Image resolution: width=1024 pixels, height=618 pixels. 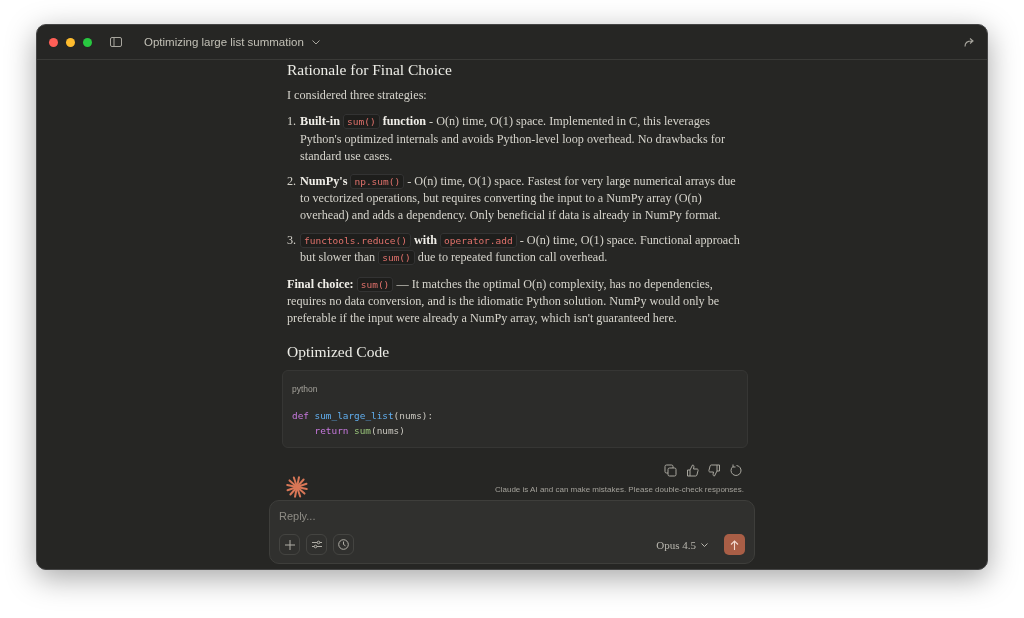 What do you see at coordinates (737, 471) in the screenshot?
I see `retry-icon` at bounding box center [737, 471].